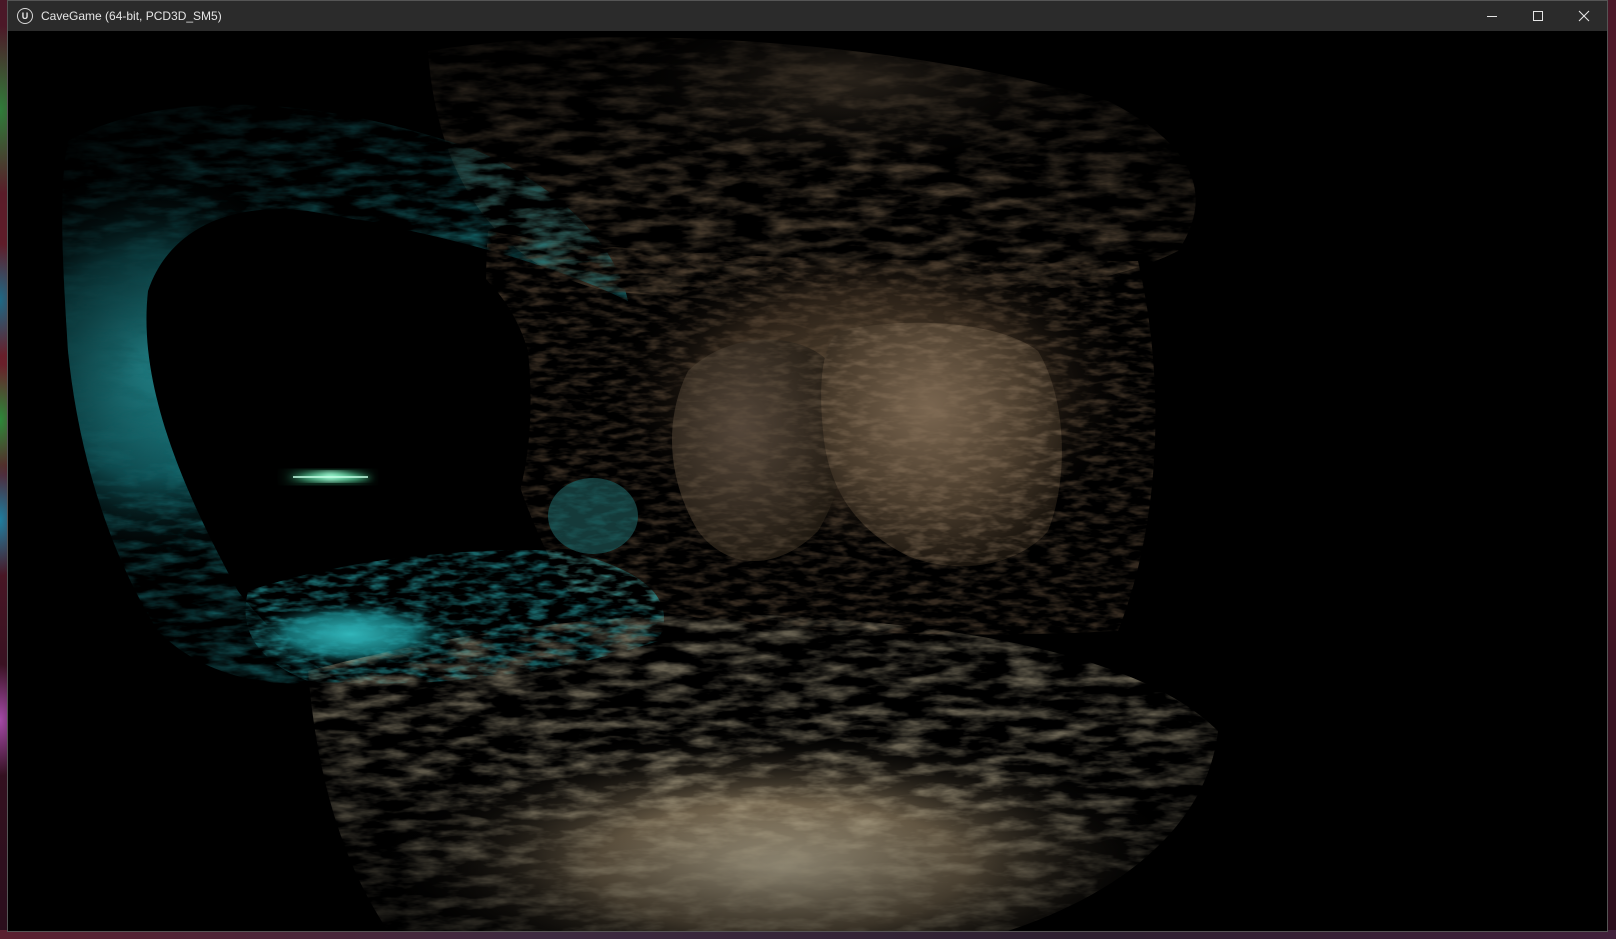 Image resolution: width=1616 pixels, height=939 pixels. I want to click on title-bar: U CaveGame (64-bit, PCD3D_SM5), so click(807, 16).